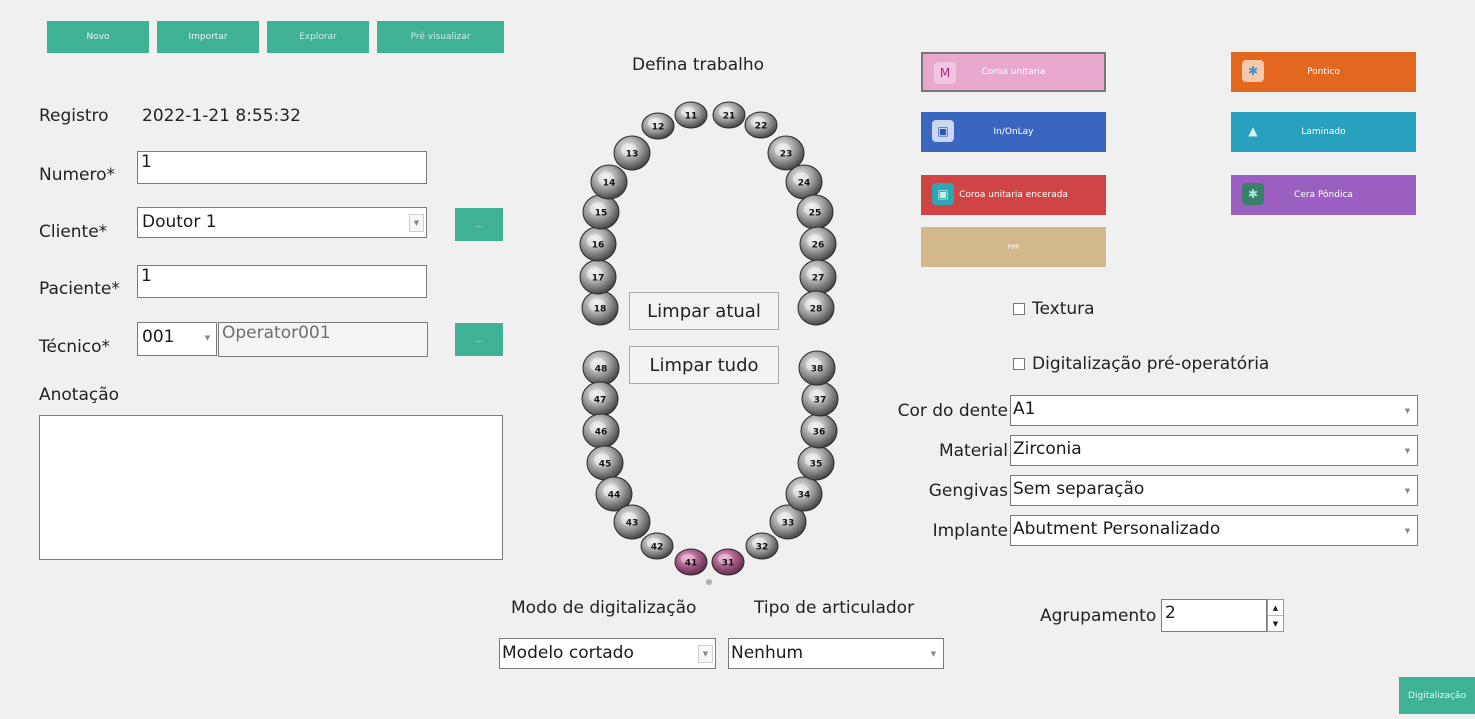 The height and width of the screenshot is (719, 1475). I want to click on material-value: Zirconia, so click(1047, 449).